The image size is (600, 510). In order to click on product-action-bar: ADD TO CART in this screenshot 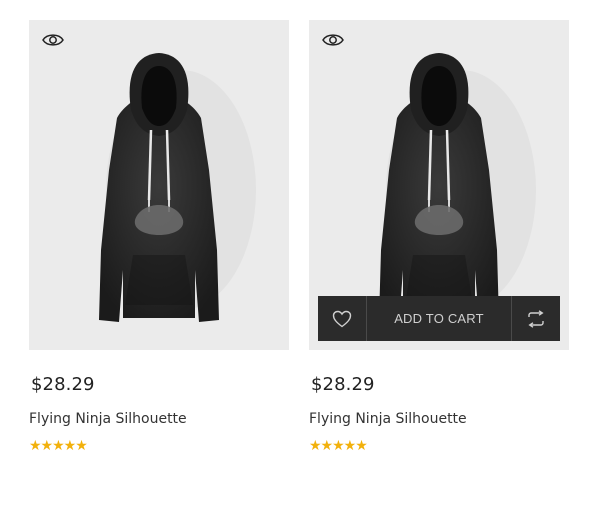, I will do `click(439, 318)`.